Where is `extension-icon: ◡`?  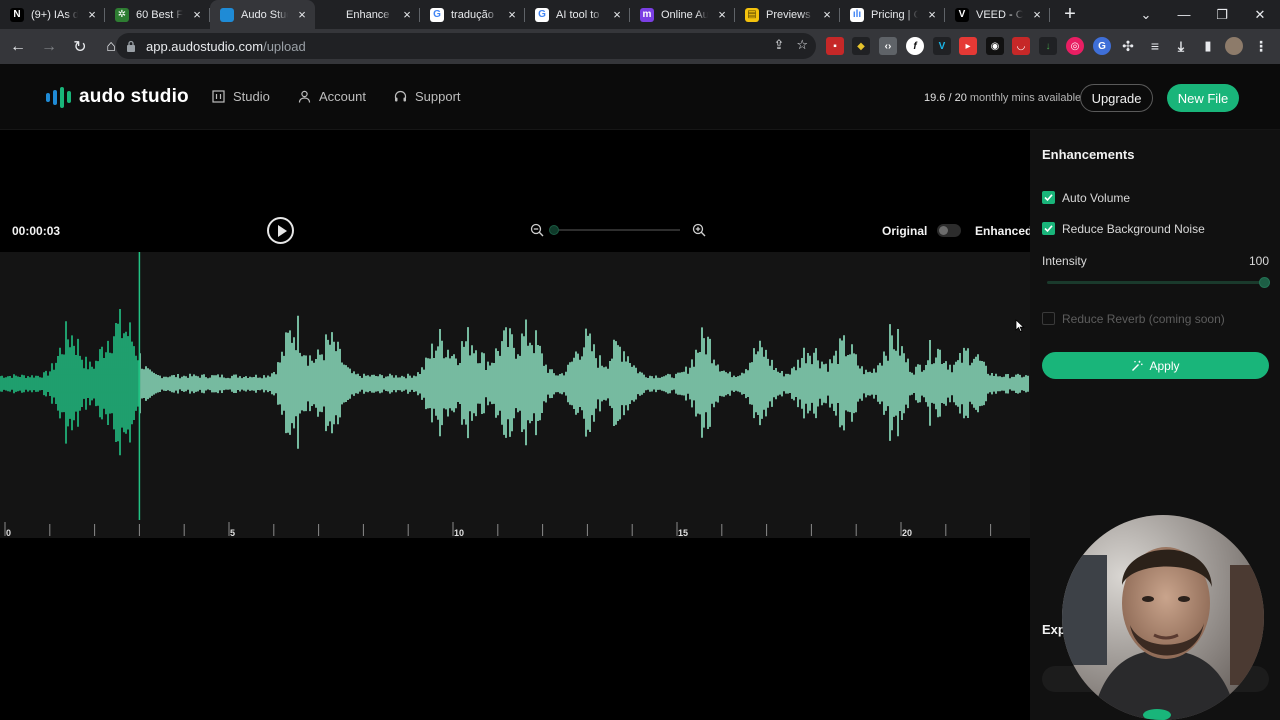
extension-icon: ◡ is located at coordinates (1021, 46).